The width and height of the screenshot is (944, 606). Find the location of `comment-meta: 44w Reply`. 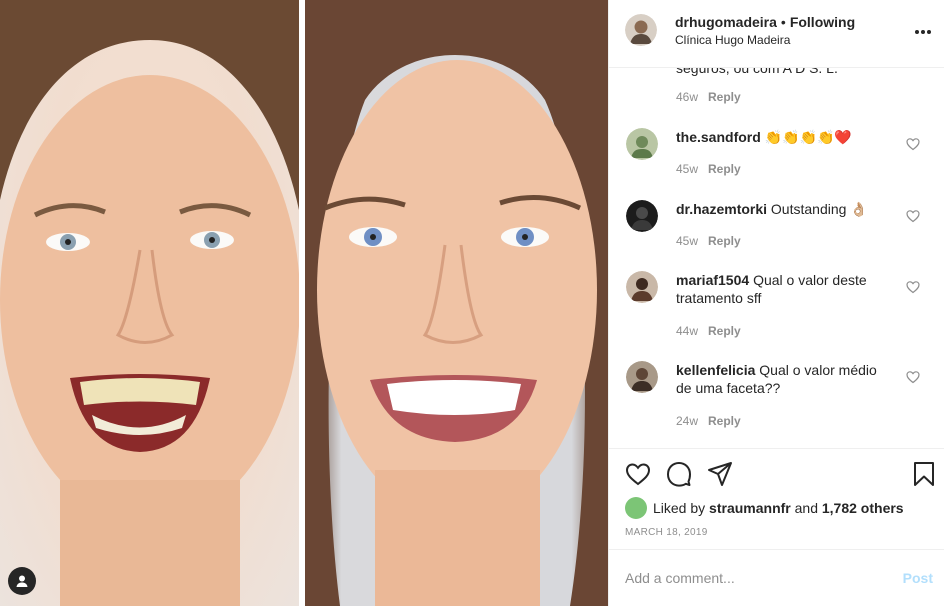

comment-meta: 44w Reply is located at coordinates (708, 331).